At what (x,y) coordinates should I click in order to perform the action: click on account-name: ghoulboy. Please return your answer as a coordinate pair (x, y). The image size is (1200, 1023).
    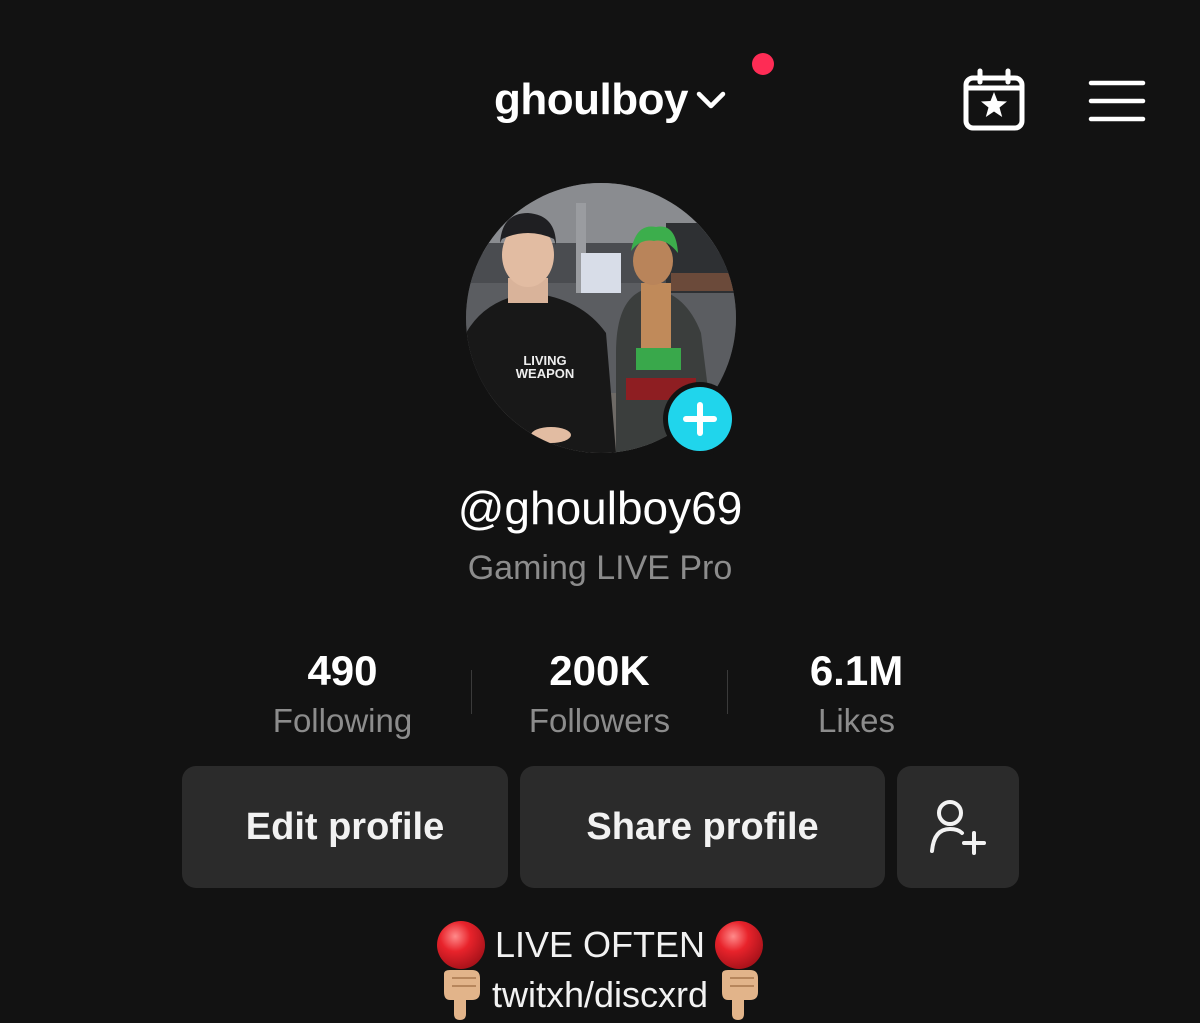
    Looking at the image, I should click on (591, 99).